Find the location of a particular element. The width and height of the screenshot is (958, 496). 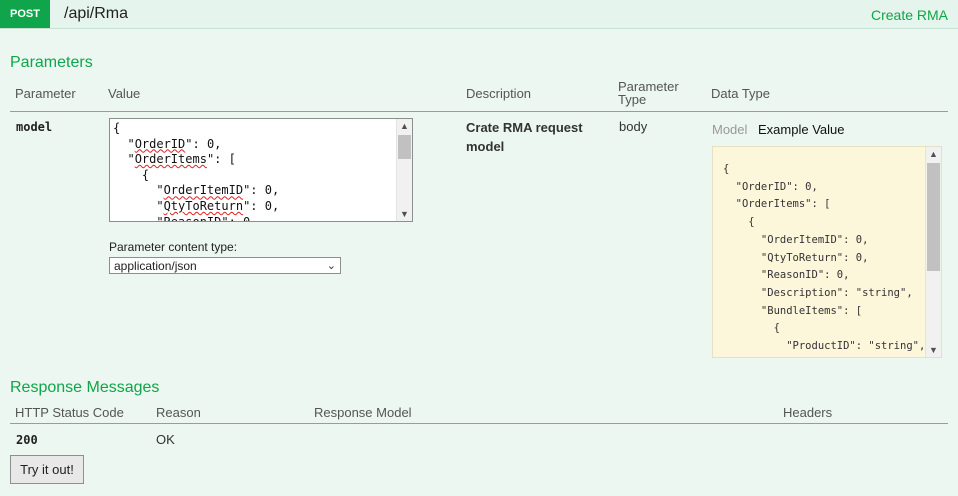

response-messages-title: Response Messages is located at coordinates (85, 387).